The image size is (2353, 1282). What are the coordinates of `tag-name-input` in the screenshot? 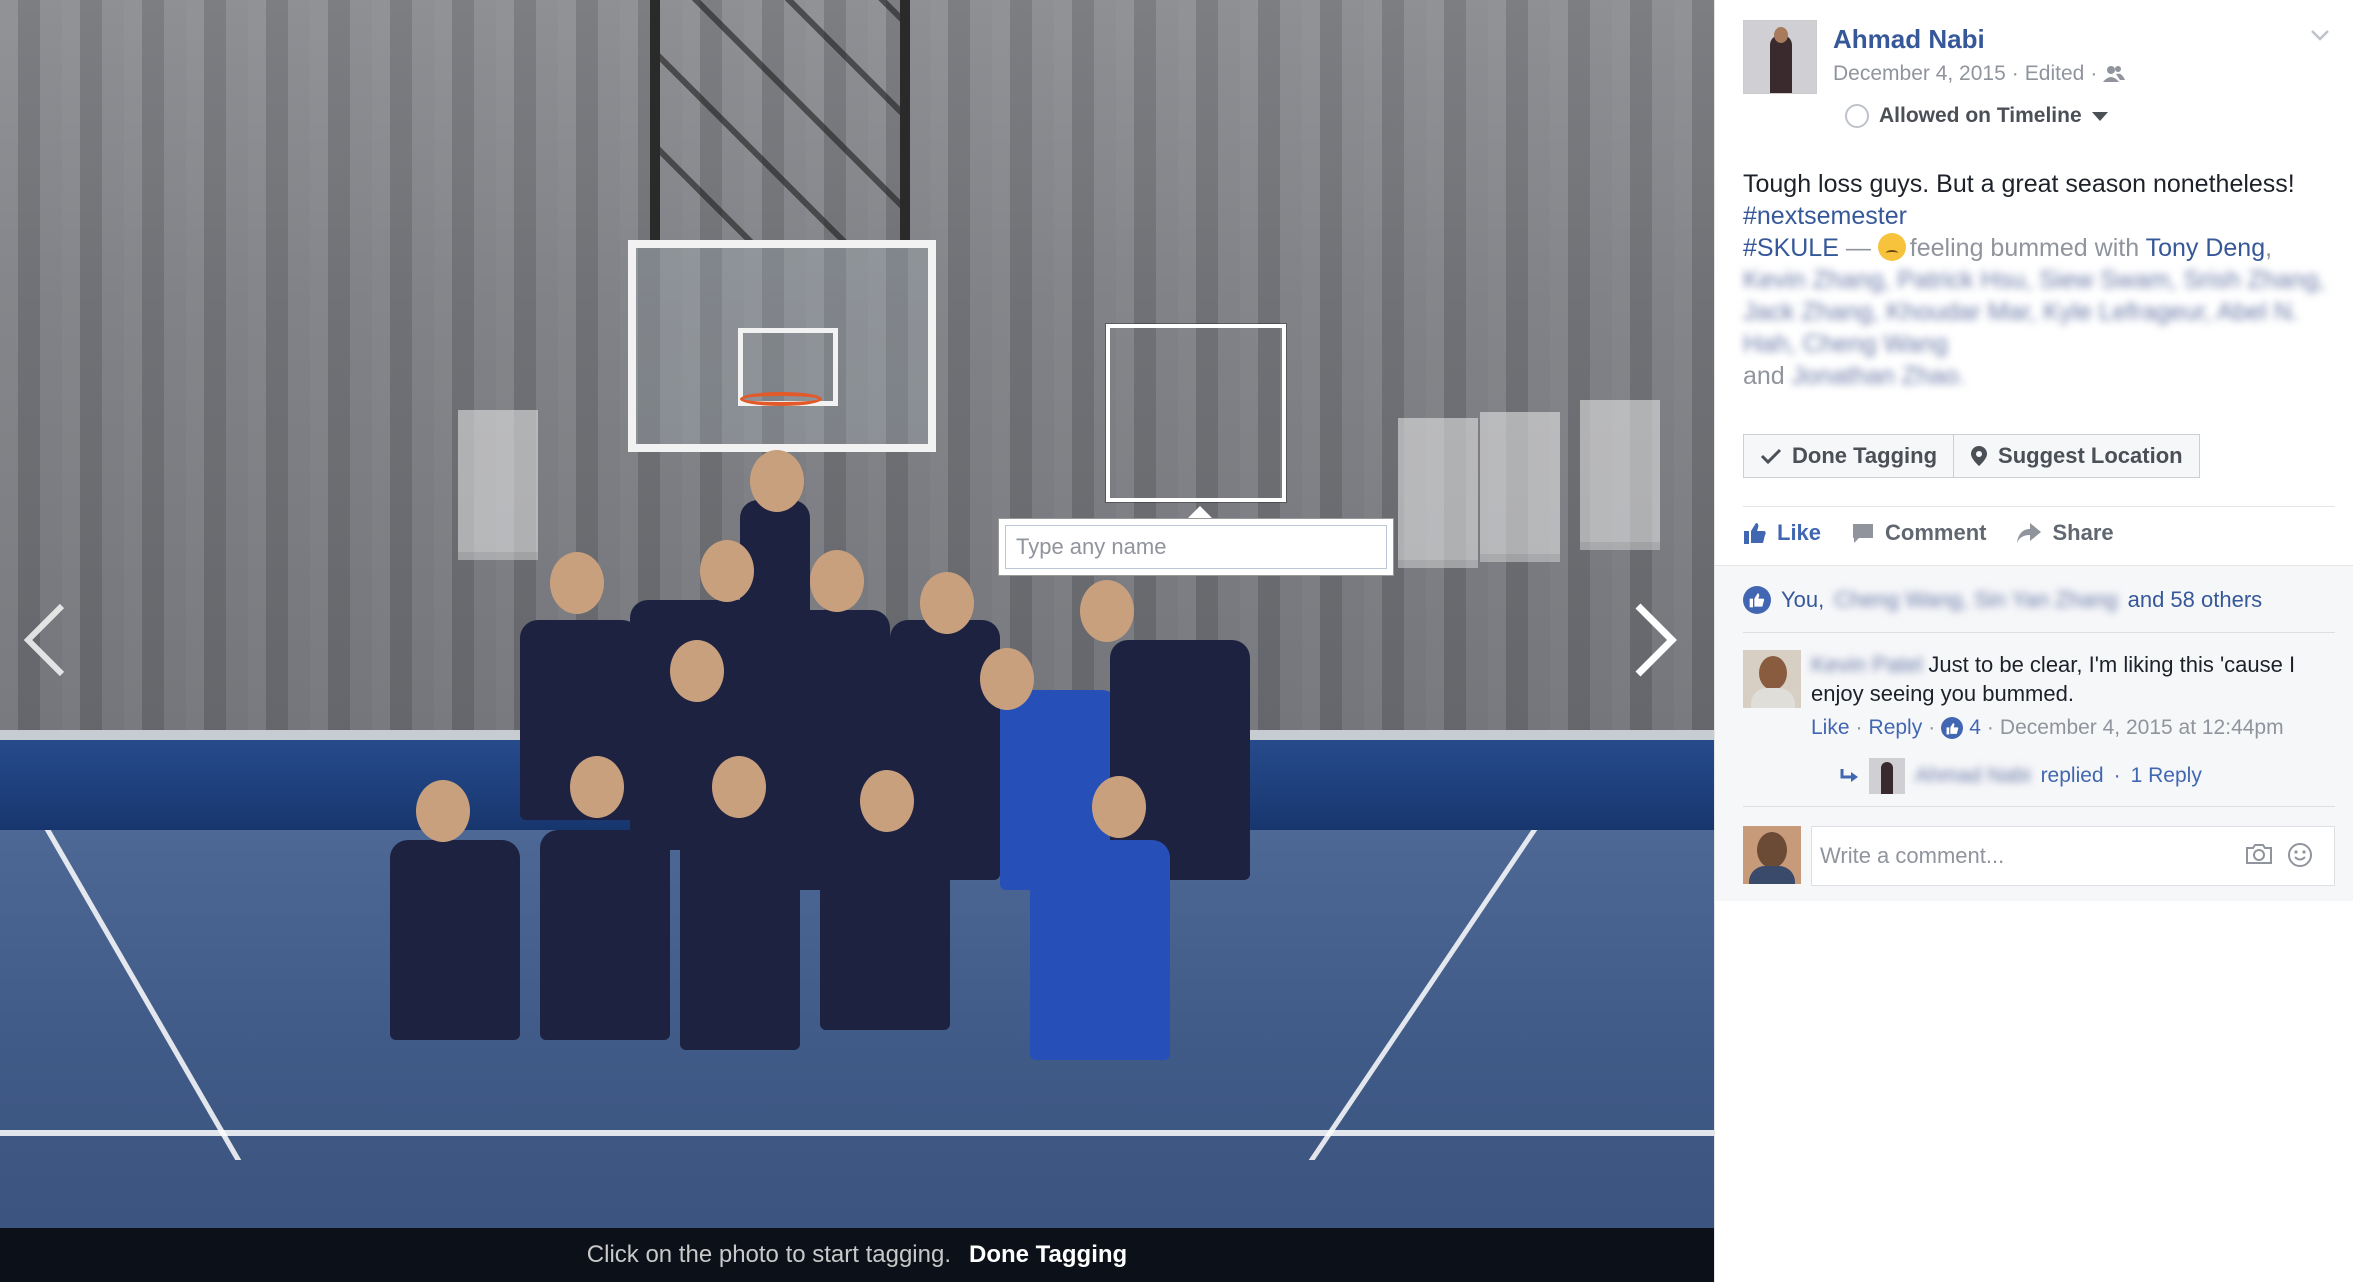 It's located at (1196, 547).